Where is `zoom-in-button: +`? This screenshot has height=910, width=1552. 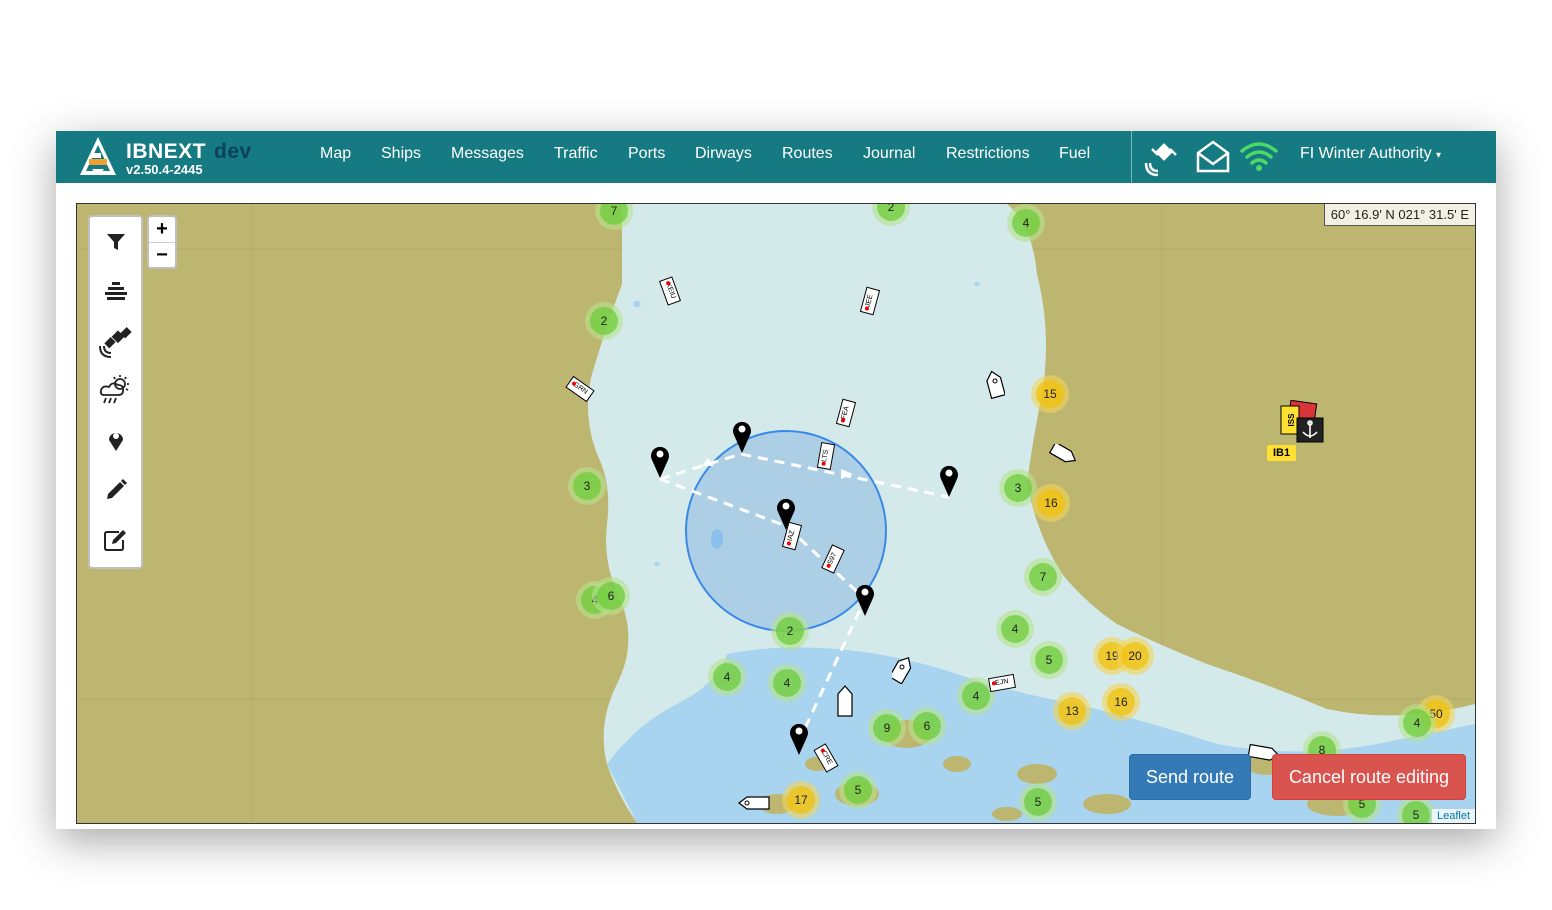 zoom-in-button: + is located at coordinates (162, 230).